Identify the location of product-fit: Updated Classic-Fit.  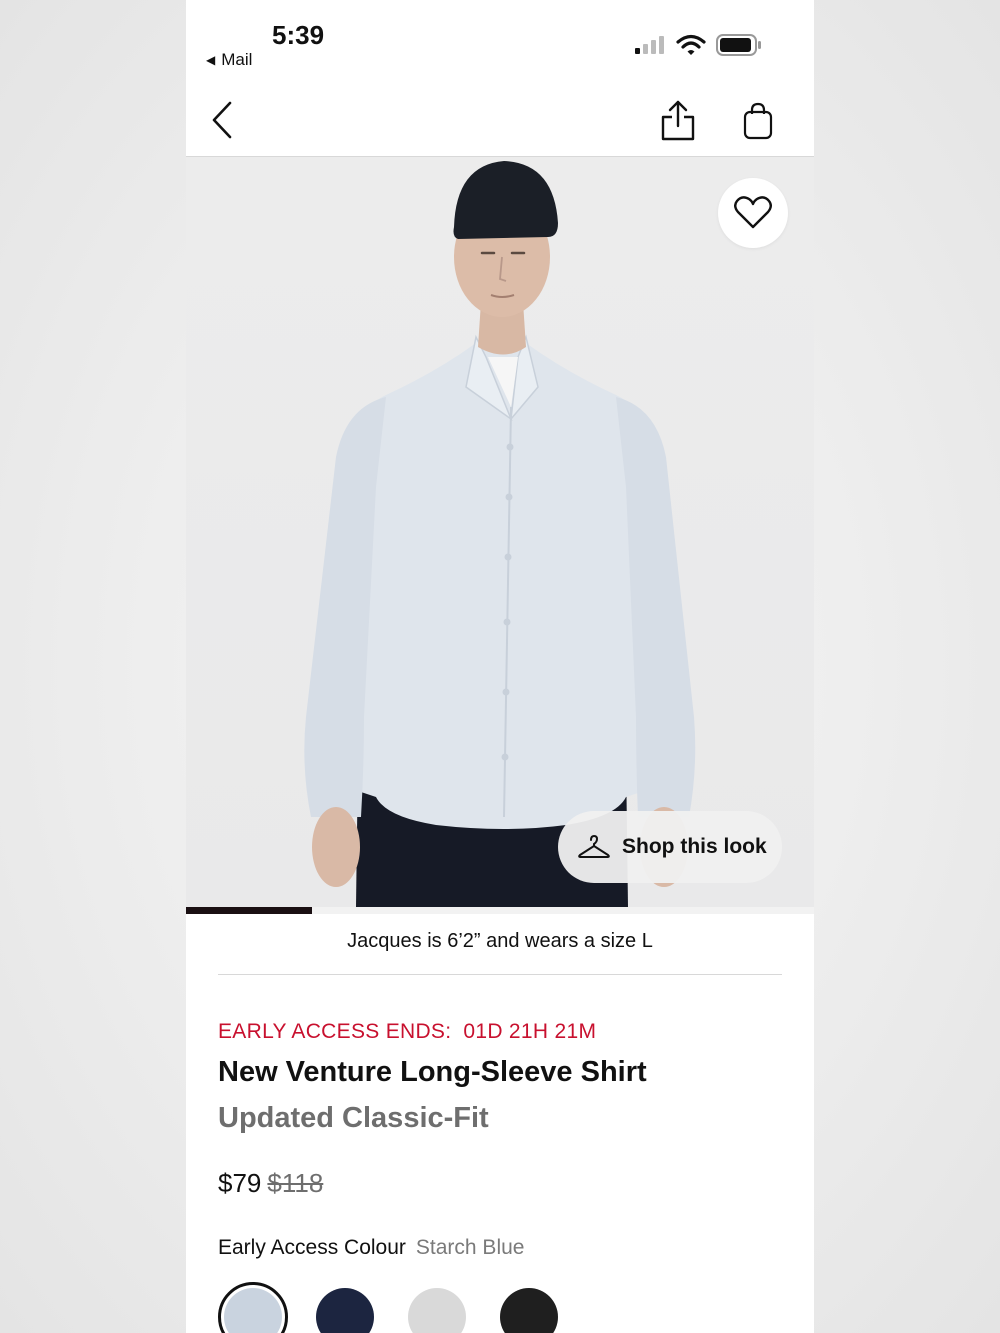
(353, 1118).